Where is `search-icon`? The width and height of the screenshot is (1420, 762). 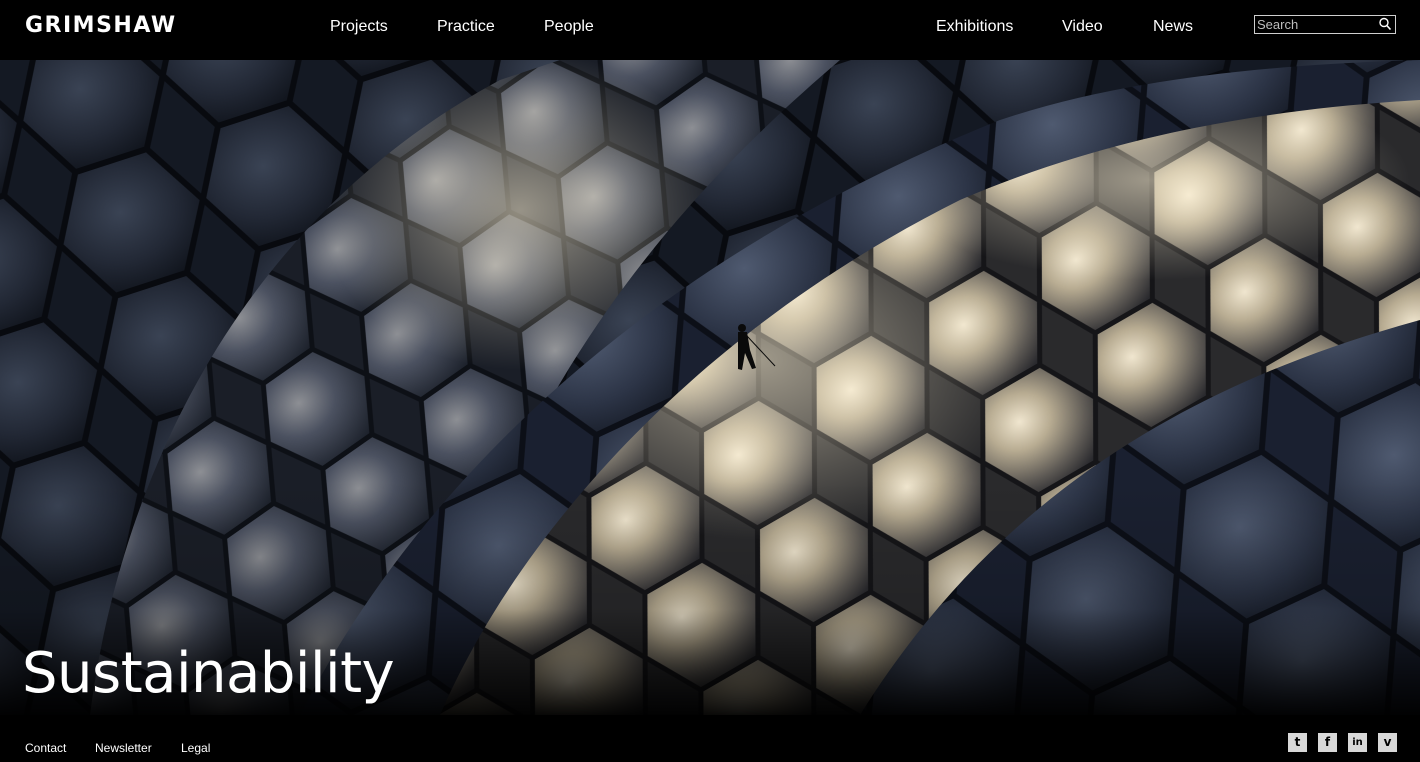
search-icon is located at coordinates (1385, 24).